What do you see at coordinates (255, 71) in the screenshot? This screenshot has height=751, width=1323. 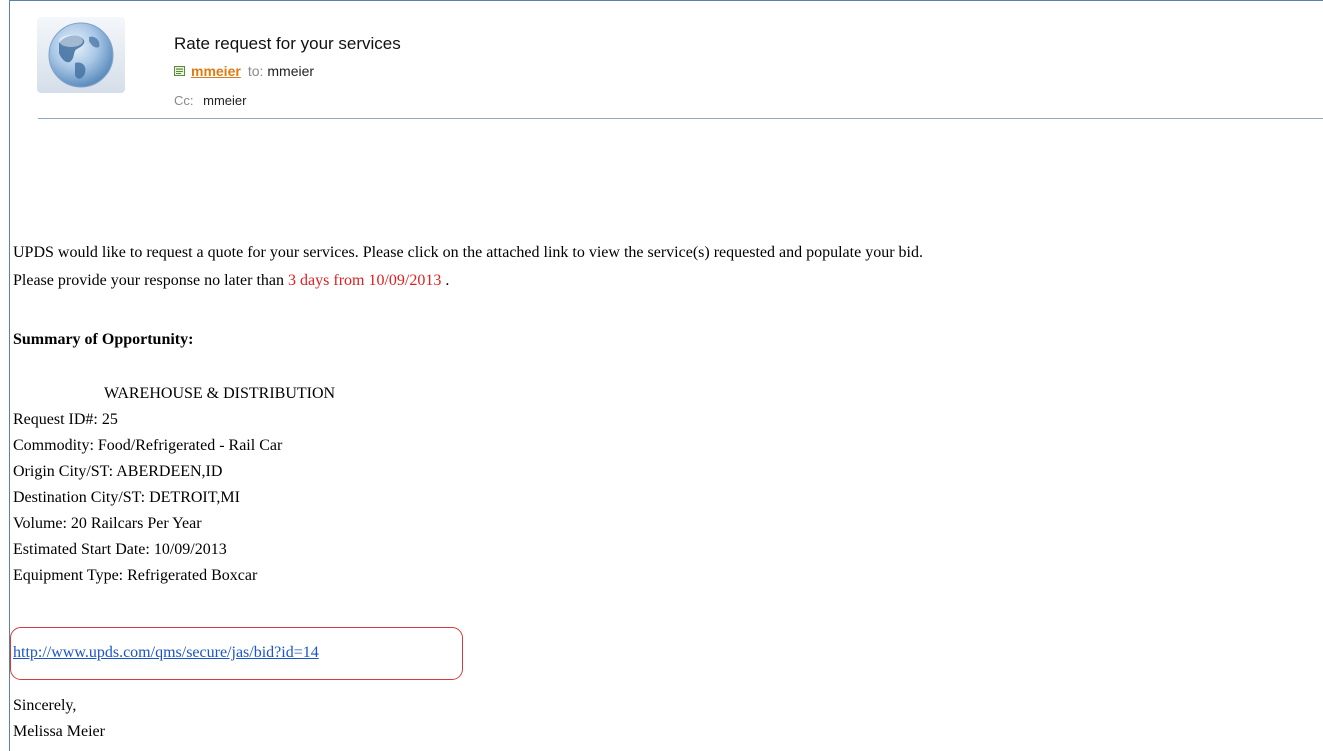 I see `to-label: to:` at bounding box center [255, 71].